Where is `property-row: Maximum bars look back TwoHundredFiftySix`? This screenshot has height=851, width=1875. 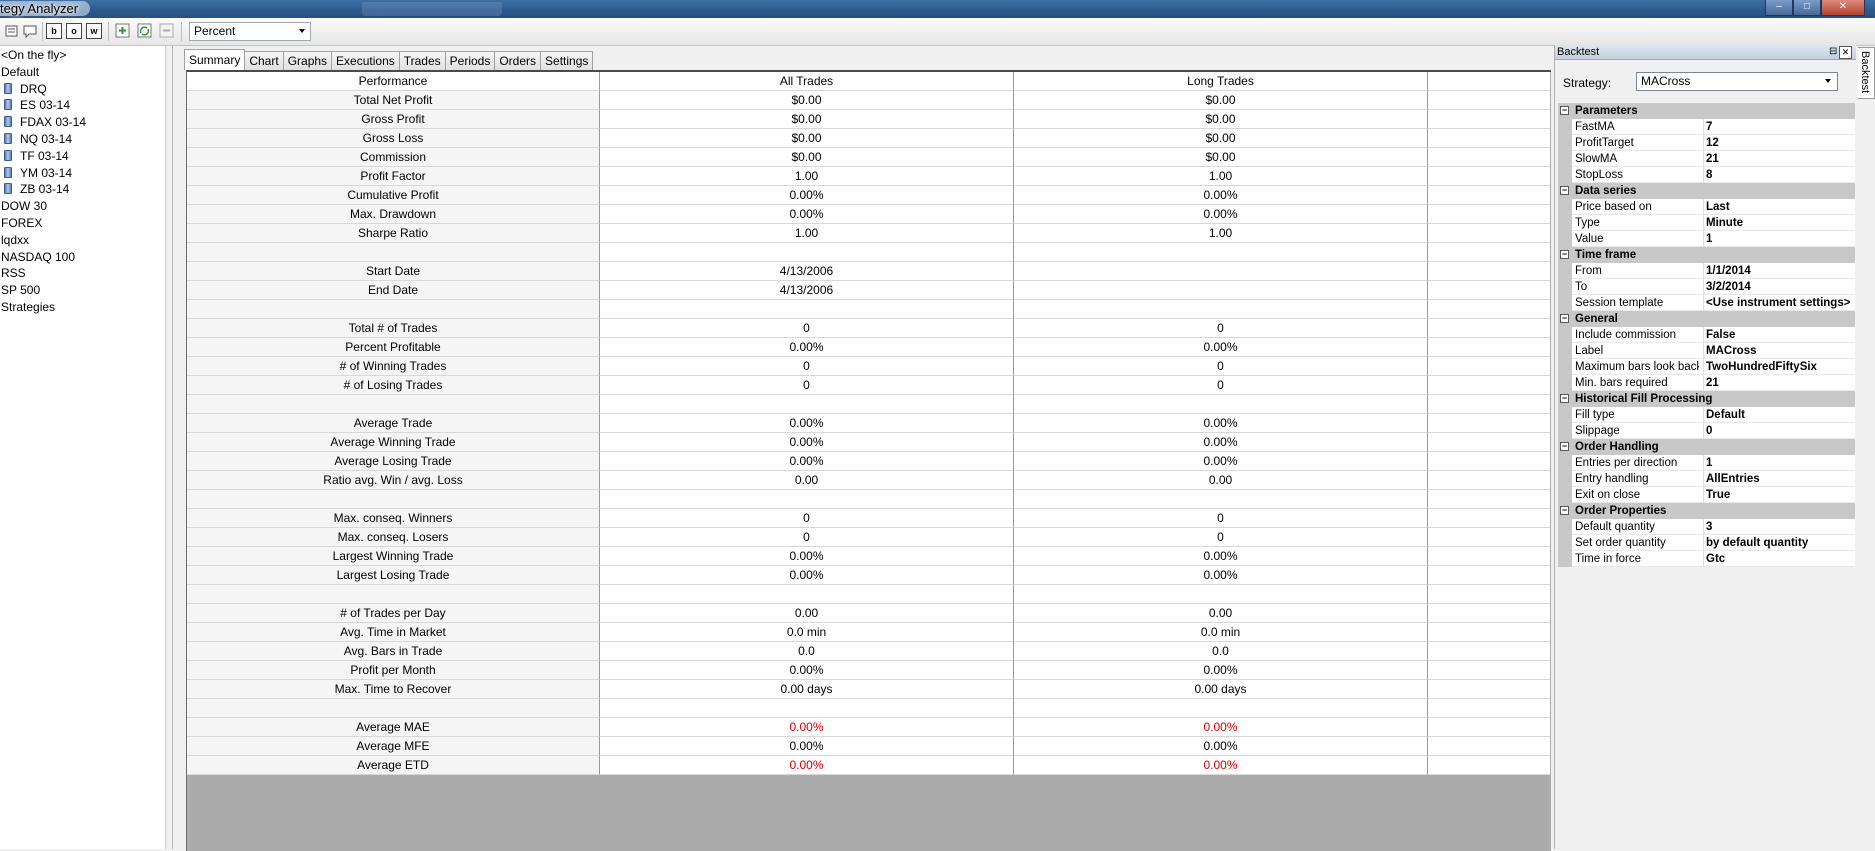
property-row: Maximum bars look back TwoHundredFiftySix is located at coordinates (1706, 367).